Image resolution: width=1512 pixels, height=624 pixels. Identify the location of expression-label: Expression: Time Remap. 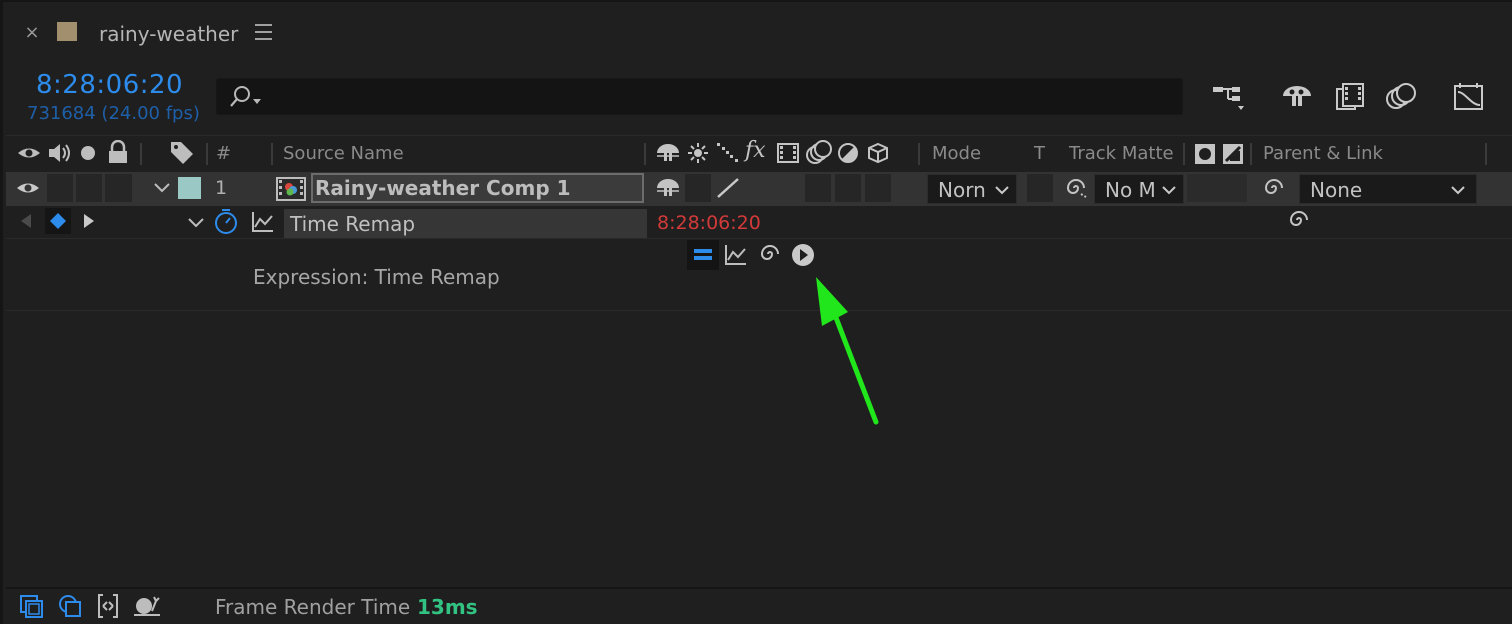
(376, 277).